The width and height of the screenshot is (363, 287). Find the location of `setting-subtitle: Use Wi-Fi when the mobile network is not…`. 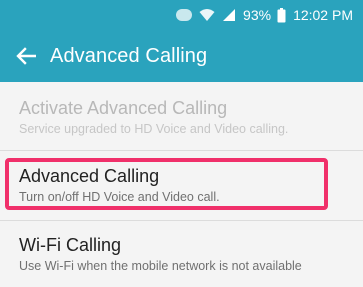

setting-subtitle: Use Wi-Fi when the mobile network is not… is located at coordinates (160, 266).